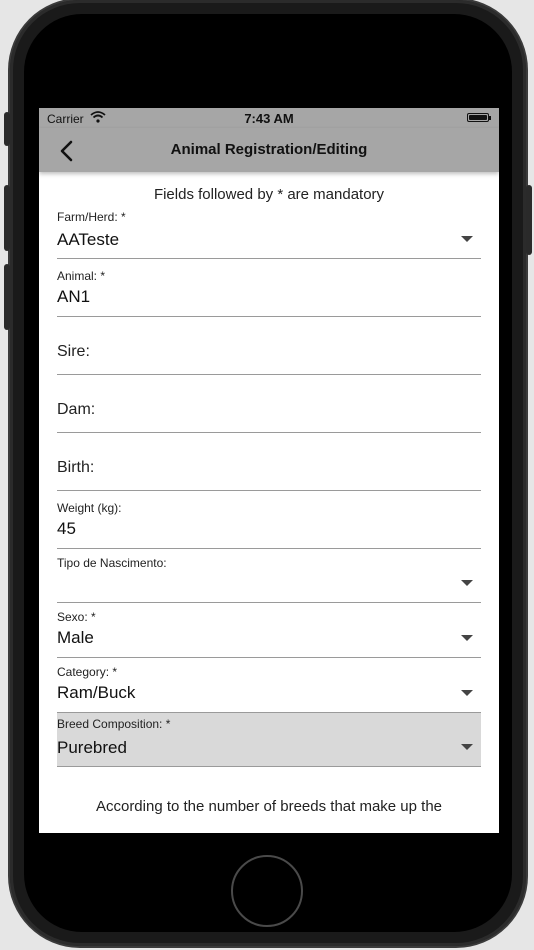 This screenshot has width=534, height=950. What do you see at coordinates (75, 637) in the screenshot?
I see `sex-value: Male` at bounding box center [75, 637].